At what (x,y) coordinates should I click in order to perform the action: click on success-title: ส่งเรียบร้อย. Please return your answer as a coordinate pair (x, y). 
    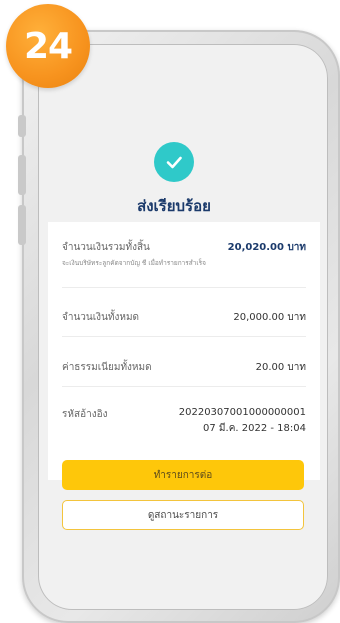
    Looking at the image, I should click on (174, 206).